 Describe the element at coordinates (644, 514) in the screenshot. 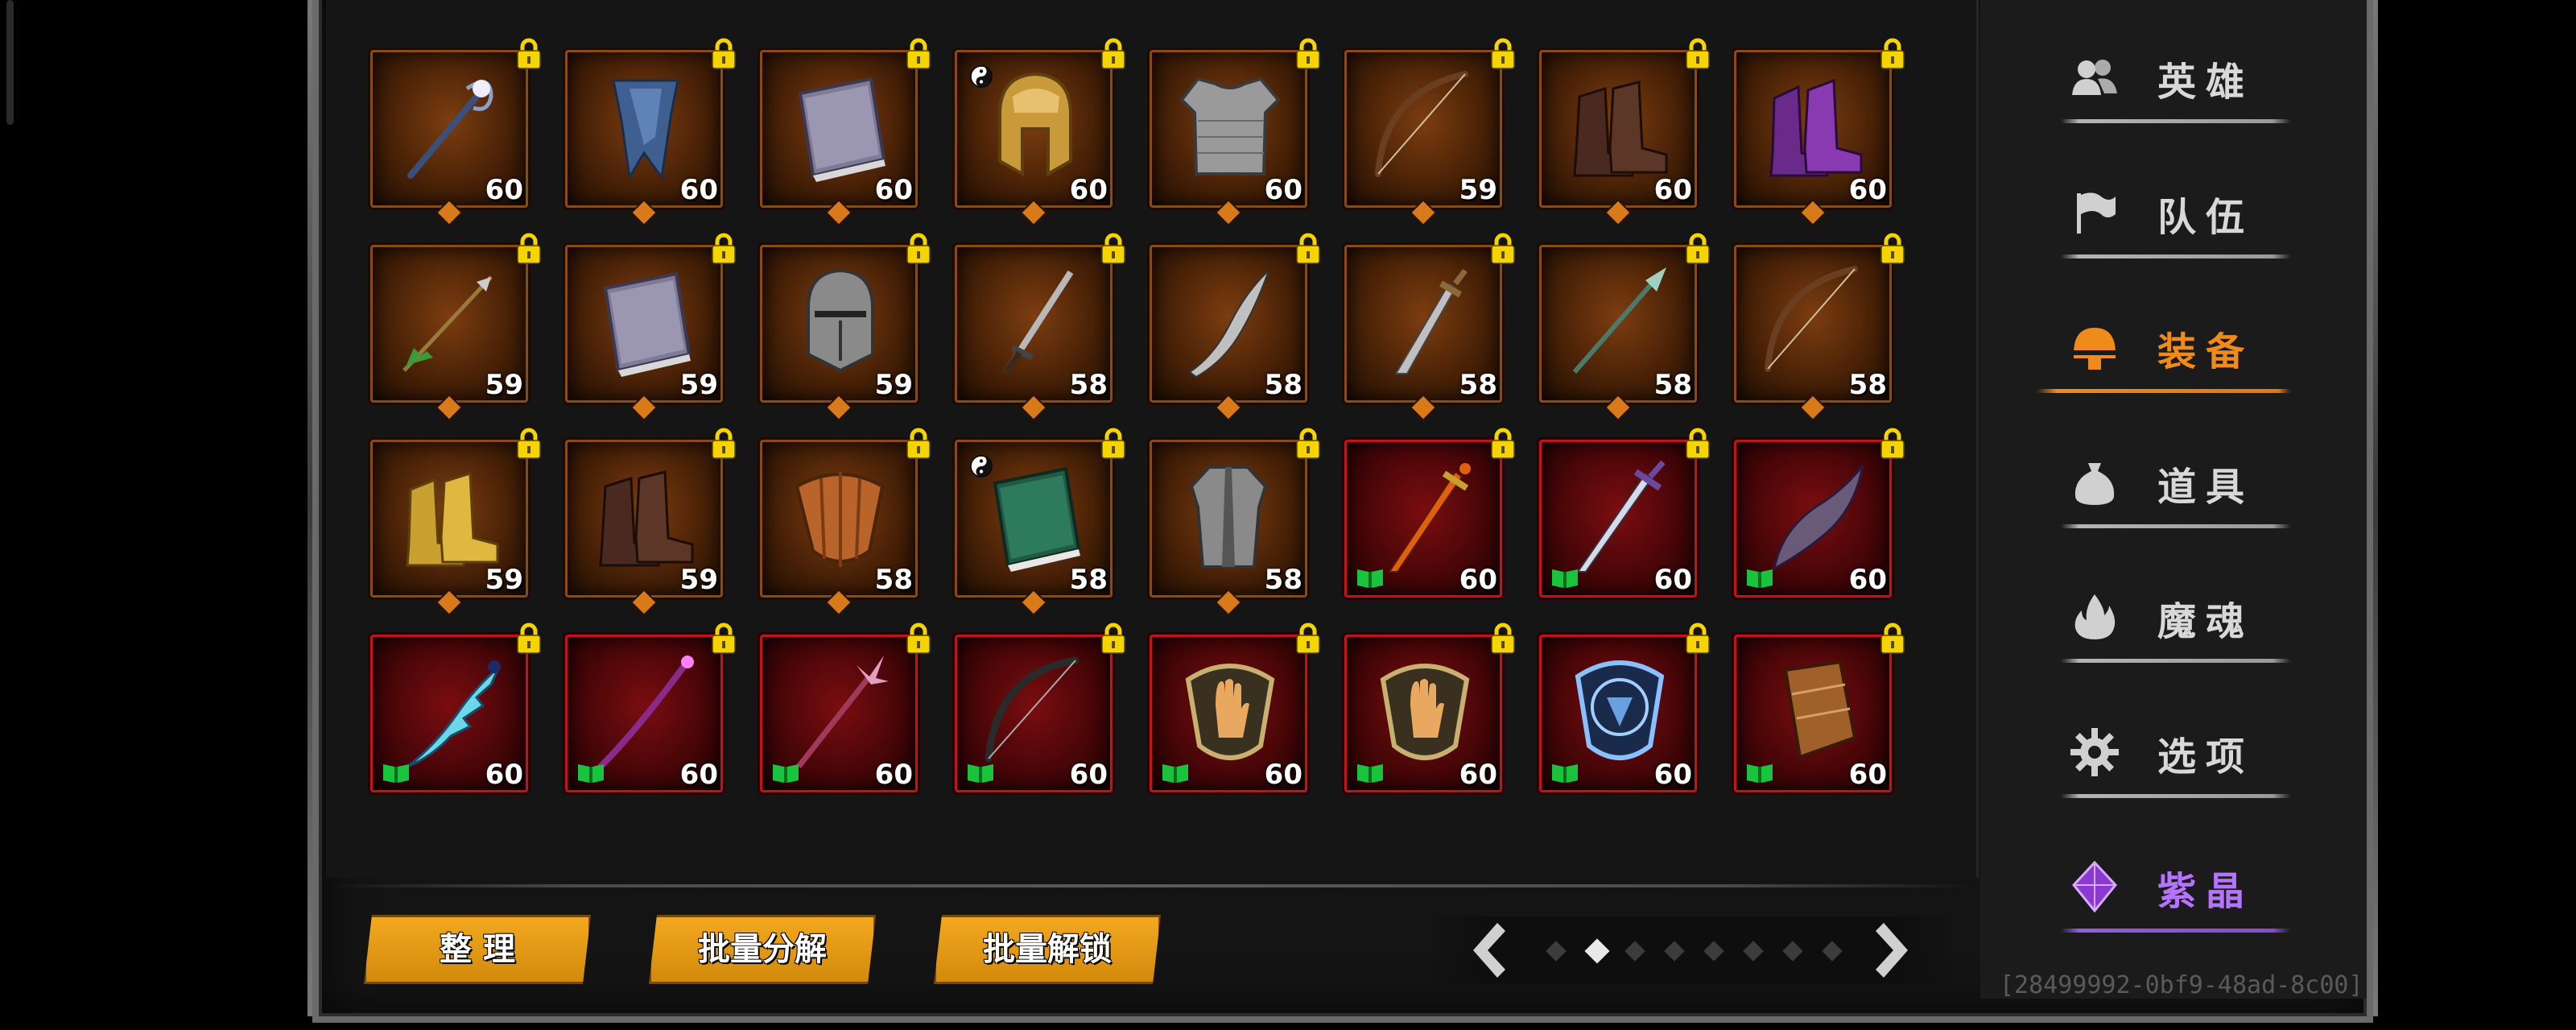

I see `leather-boots-icon` at that location.